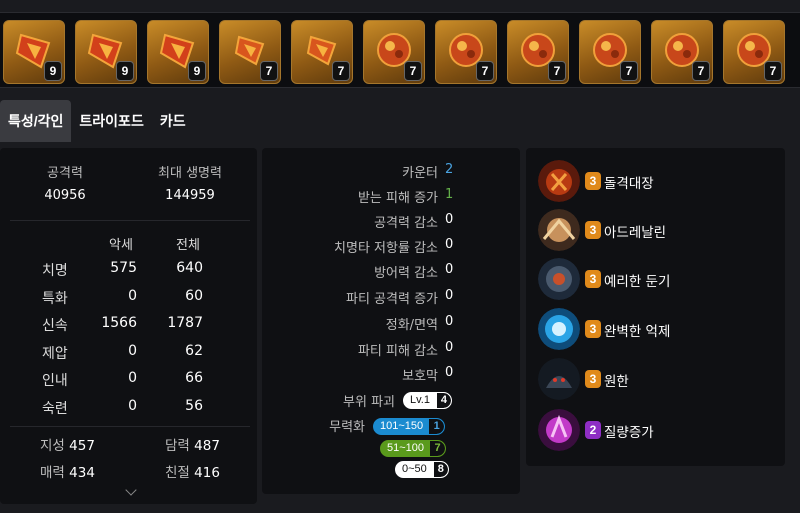 This screenshot has width=800, height=513. I want to click on stat-row: 인내 0 66, so click(128, 380).